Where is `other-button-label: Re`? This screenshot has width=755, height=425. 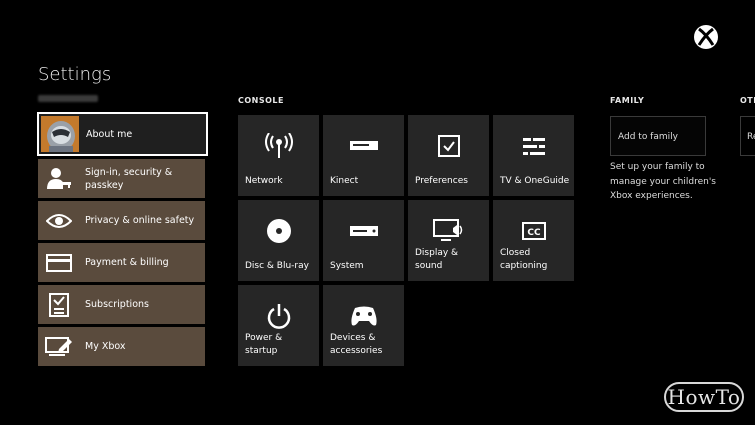
other-button-label: Re is located at coordinates (751, 137).